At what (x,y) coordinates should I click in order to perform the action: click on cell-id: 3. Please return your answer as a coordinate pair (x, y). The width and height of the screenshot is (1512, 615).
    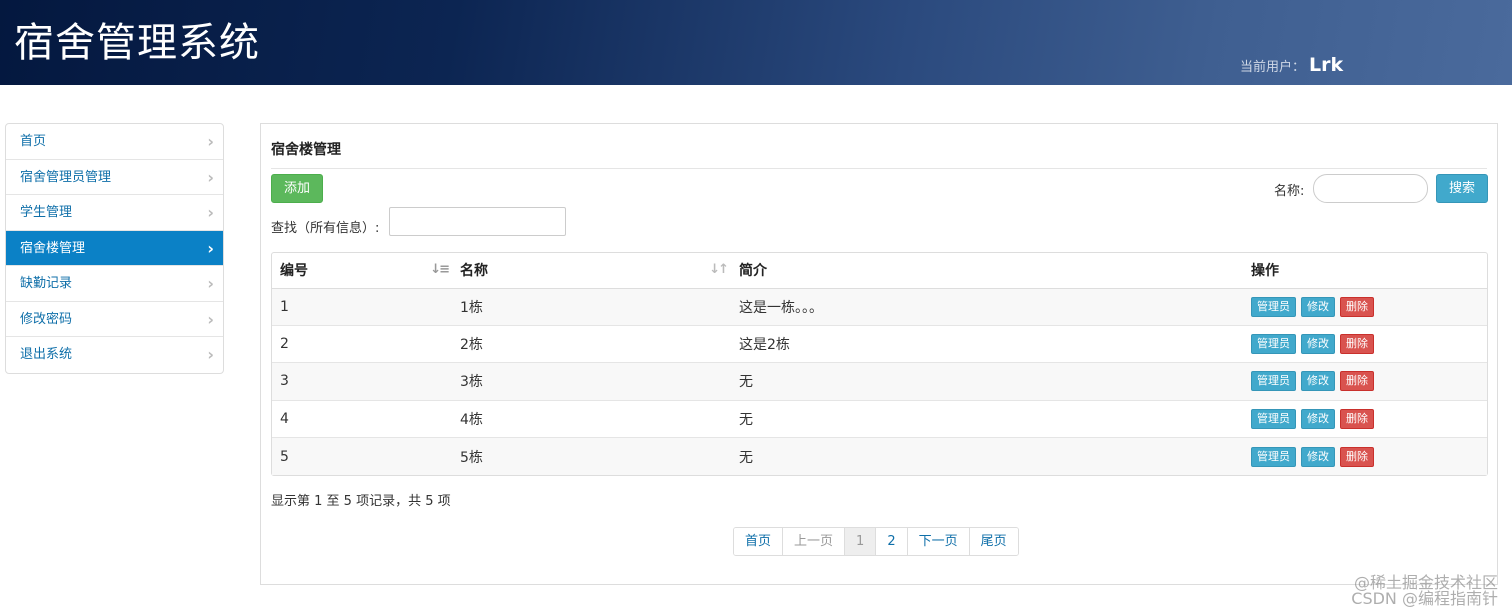
    Looking at the image, I should click on (362, 381).